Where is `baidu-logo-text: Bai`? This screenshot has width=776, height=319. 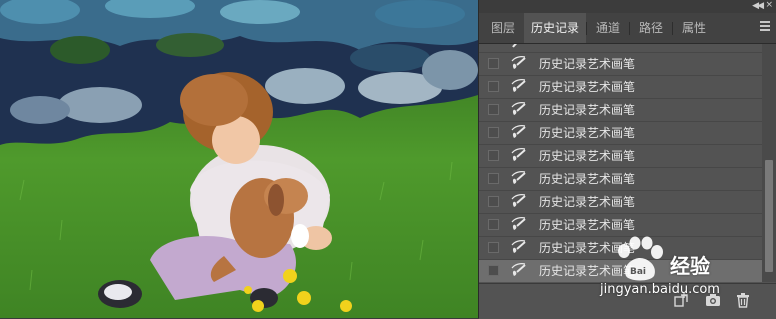
baidu-logo-text: Bai is located at coordinates (638, 272).